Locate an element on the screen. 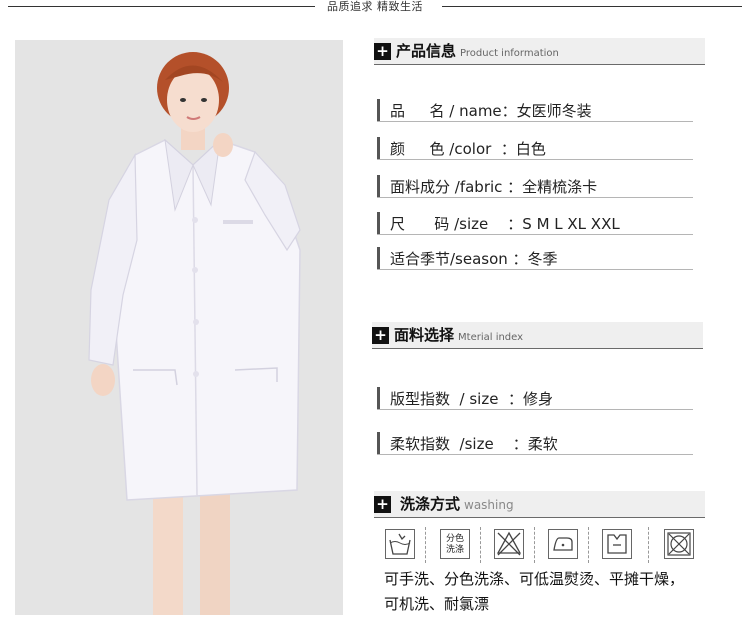 The width and height of the screenshot is (750, 631). hand-right is located at coordinates (223, 145).